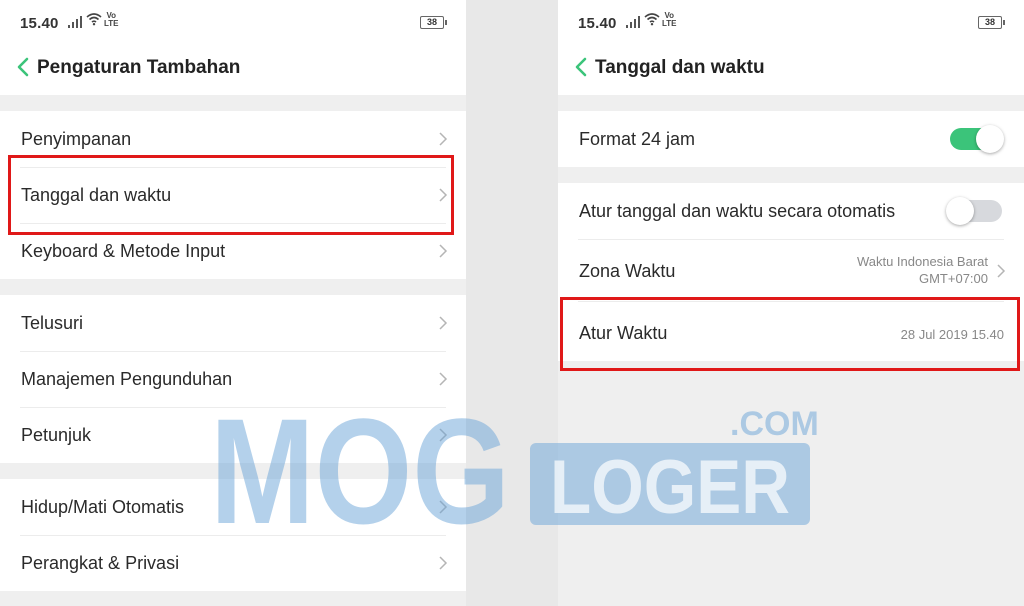  Describe the element at coordinates (233, 139) in the screenshot. I see `setting-storage: Penyimpanan` at that location.